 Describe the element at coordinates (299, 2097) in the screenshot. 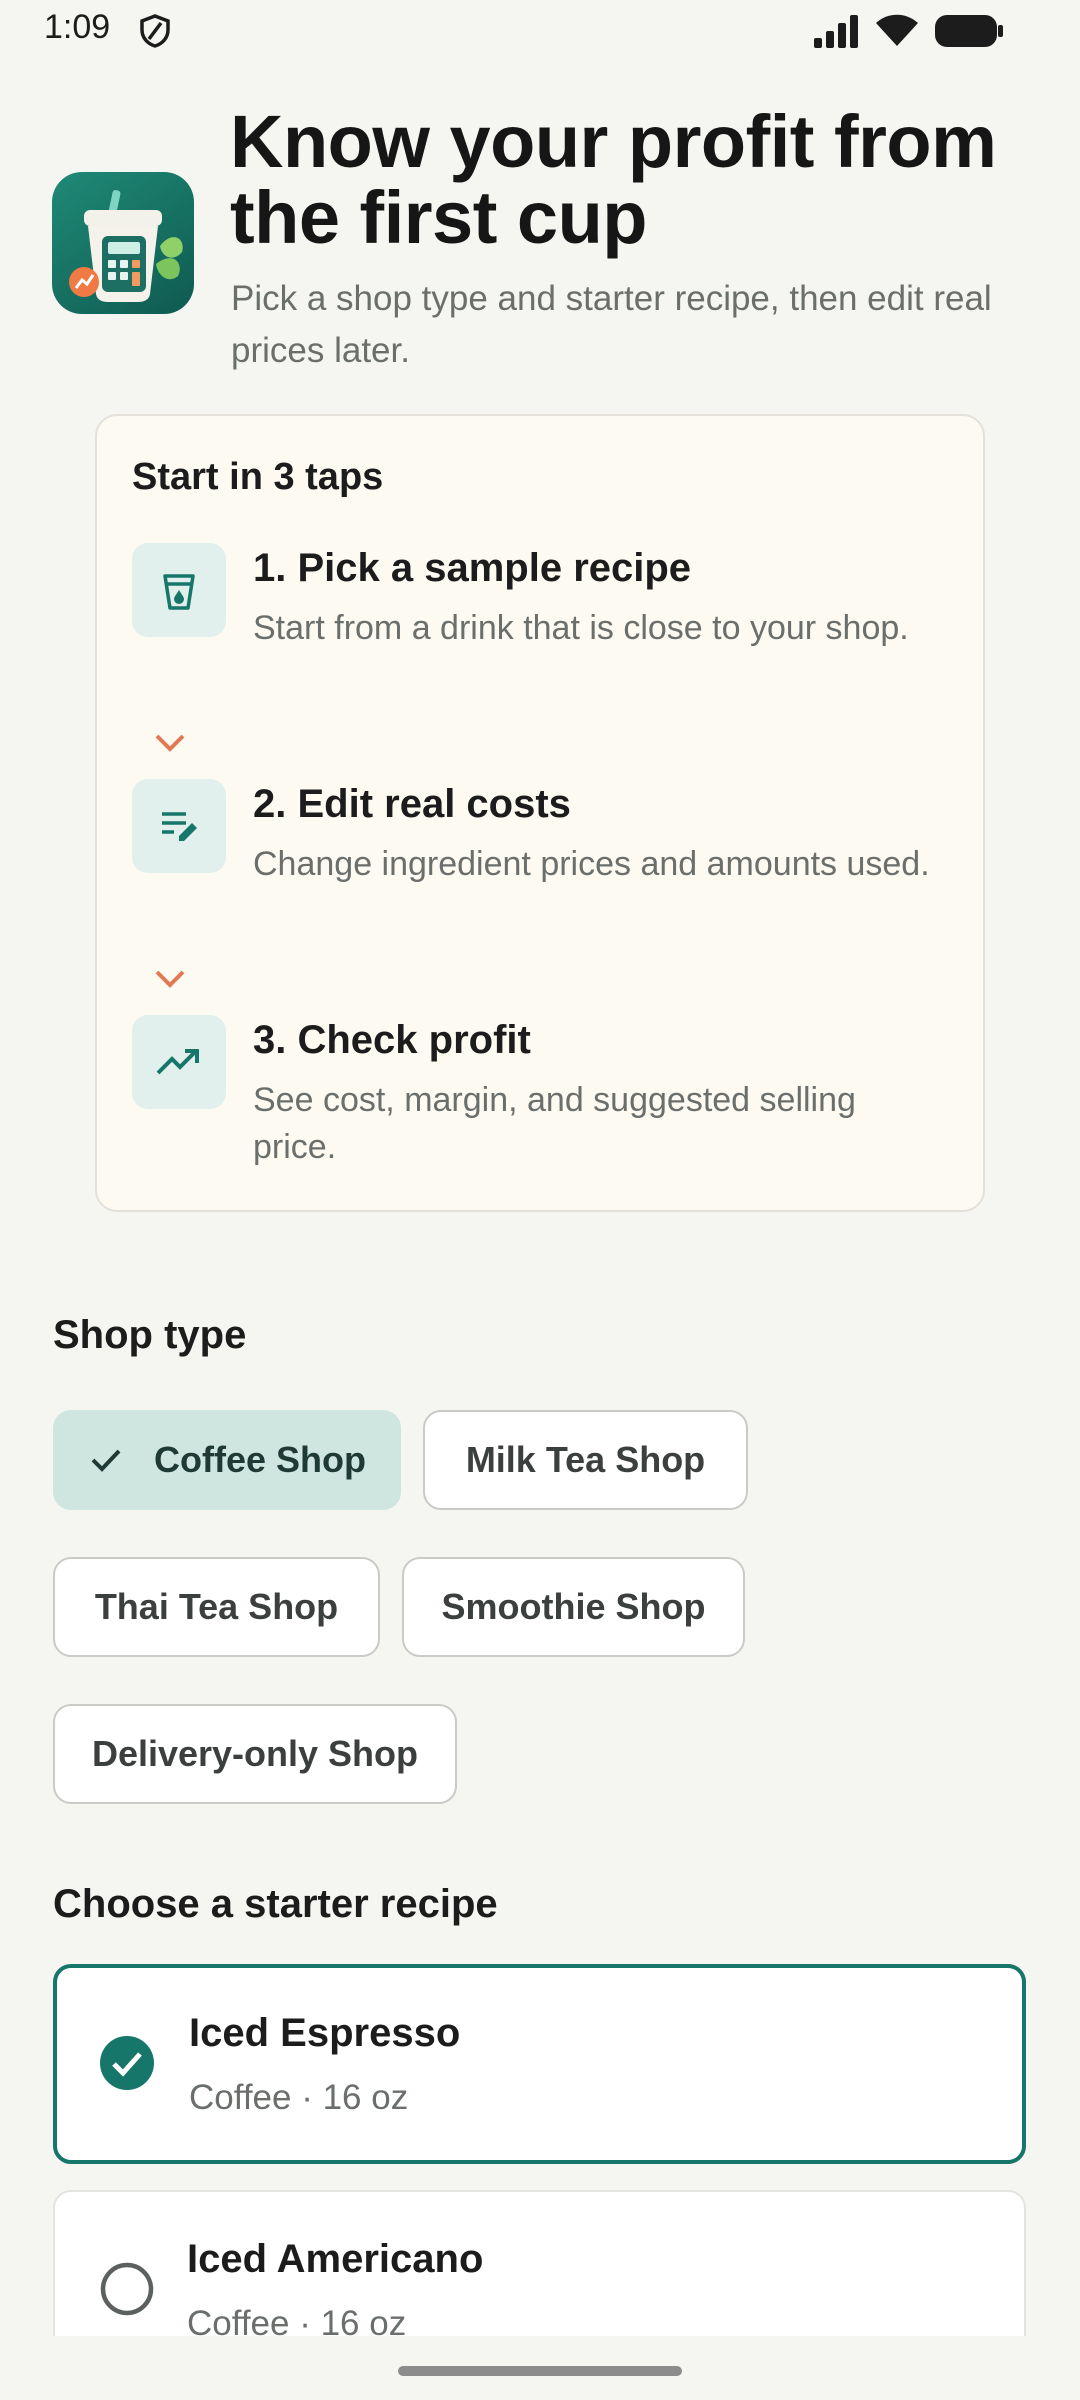

I see `recipe-meta: Coffee · 16 oz` at that location.